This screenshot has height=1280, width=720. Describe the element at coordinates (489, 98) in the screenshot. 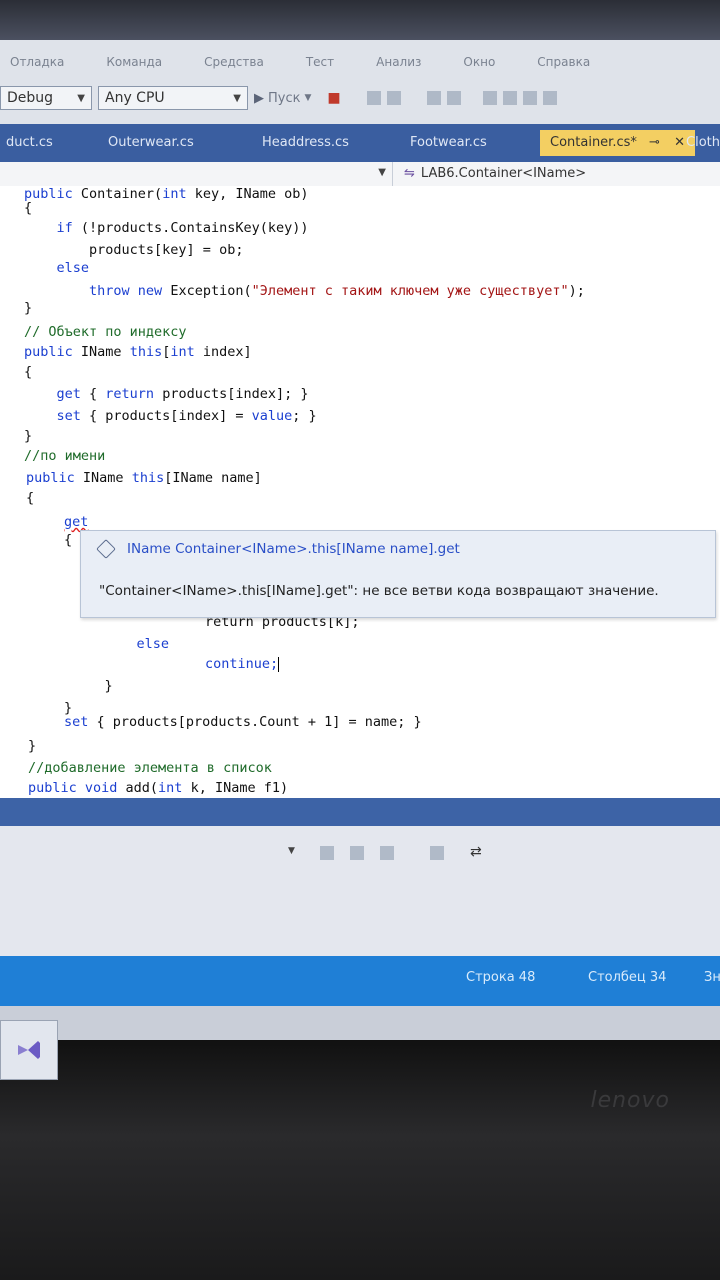

I see `bookmark-icon` at that location.